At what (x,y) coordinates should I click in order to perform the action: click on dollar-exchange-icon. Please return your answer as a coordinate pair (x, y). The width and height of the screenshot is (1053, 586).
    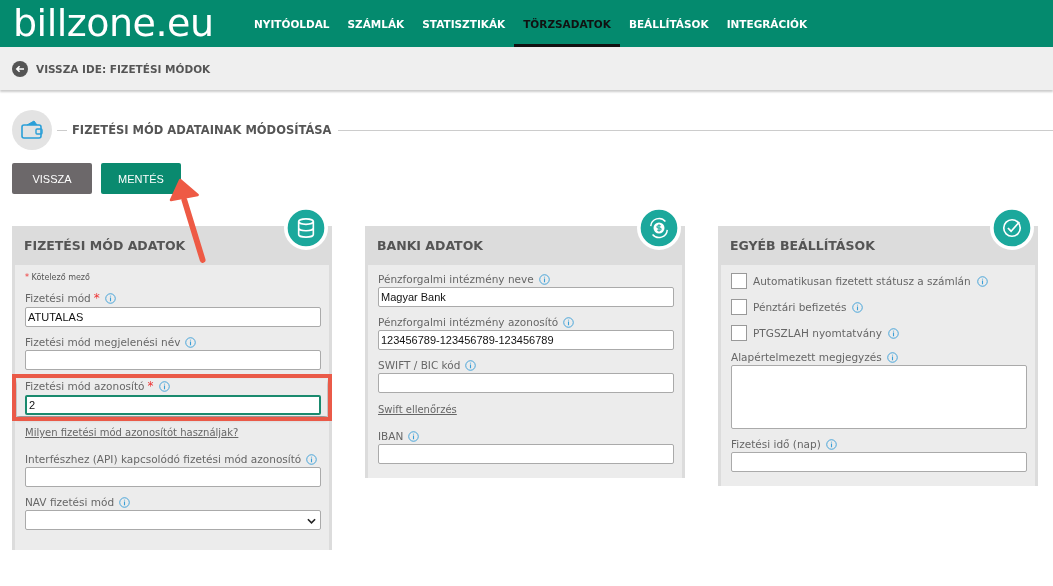
    Looking at the image, I should click on (659, 228).